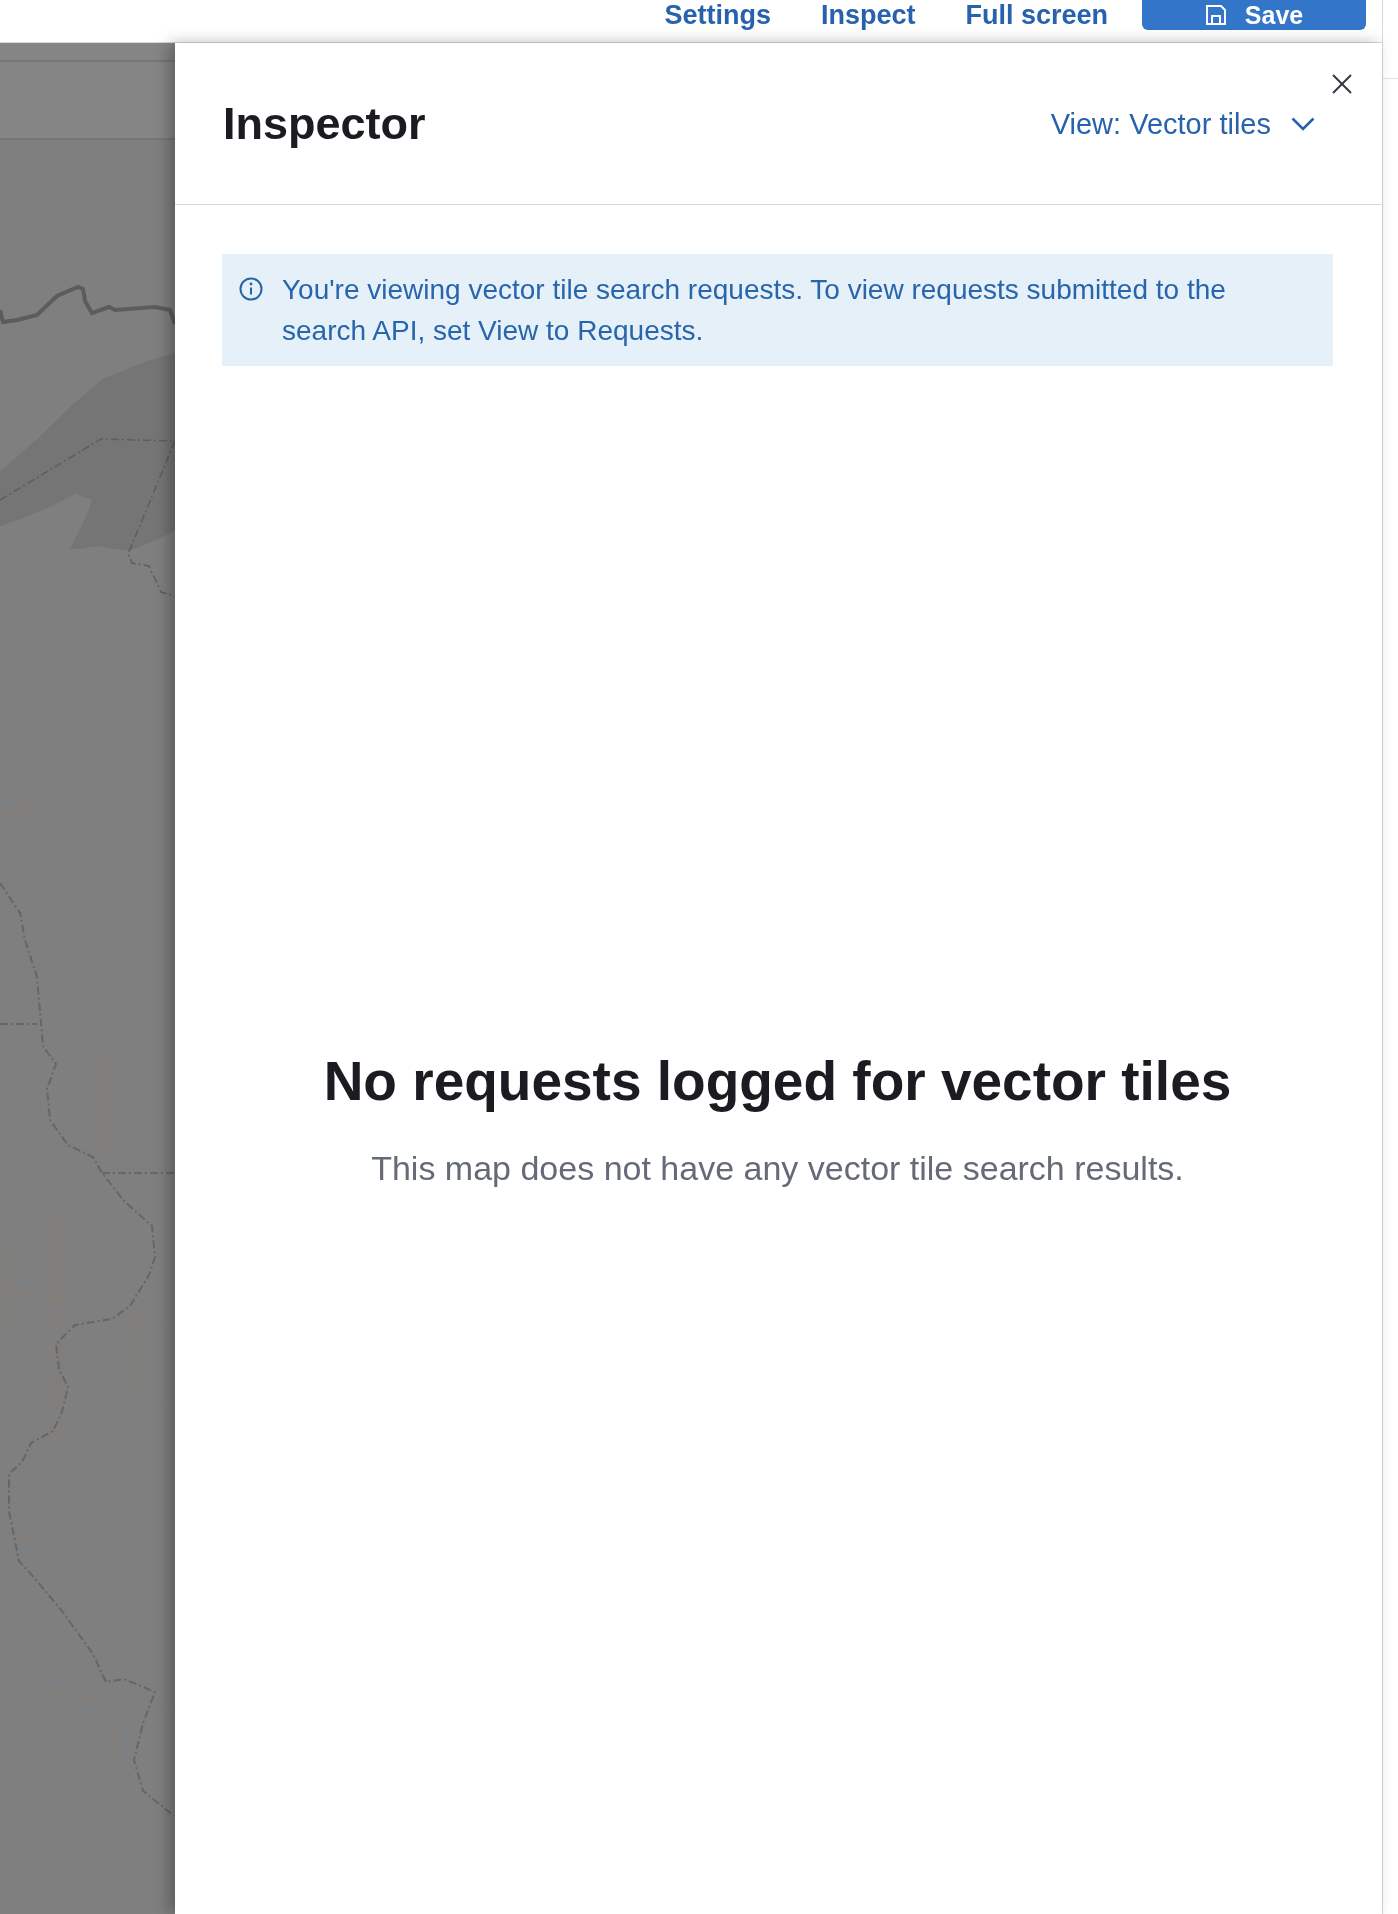  What do you see at coordinates (324, 124) in the screenshot?
I see `panel-title: Inspector` at bounding box center [324, 124].